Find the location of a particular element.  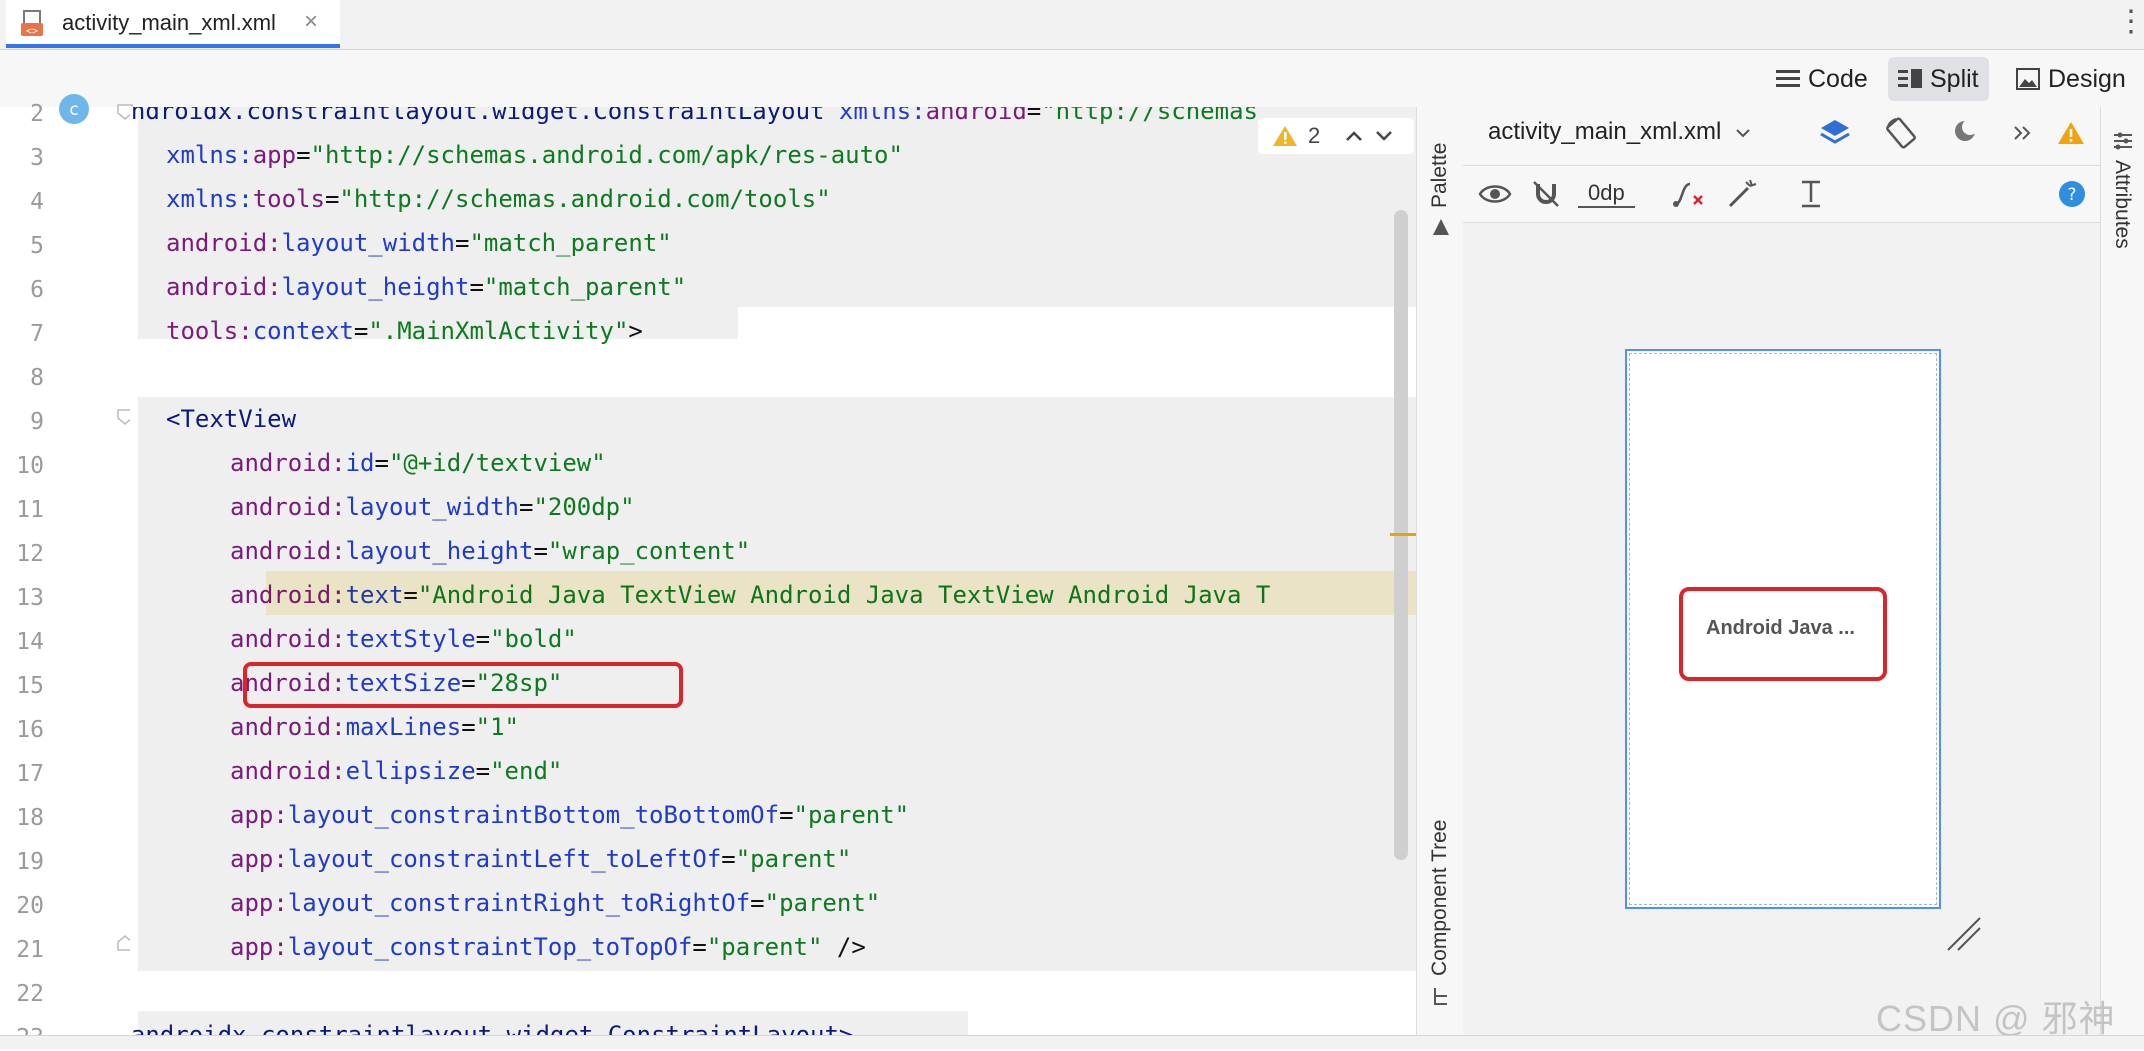

code-token: layout_width is located at coordinates (368, 243).